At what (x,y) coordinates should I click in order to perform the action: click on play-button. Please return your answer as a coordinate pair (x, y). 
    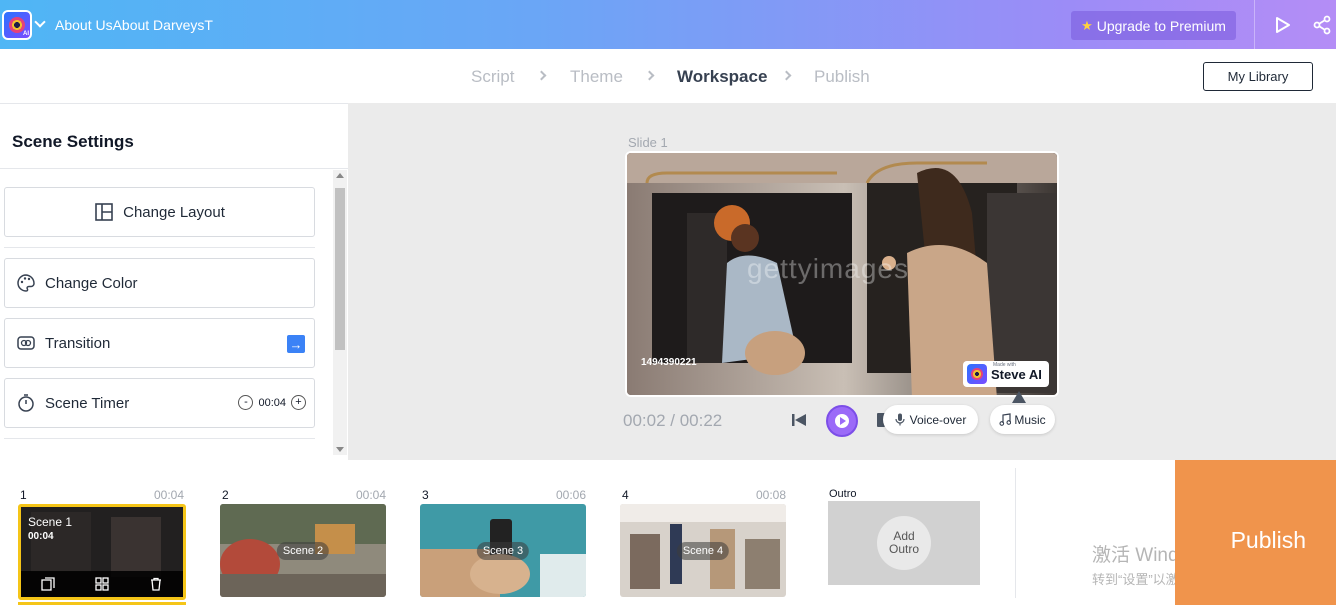
    Looking at the image, I should click on (842, 421).